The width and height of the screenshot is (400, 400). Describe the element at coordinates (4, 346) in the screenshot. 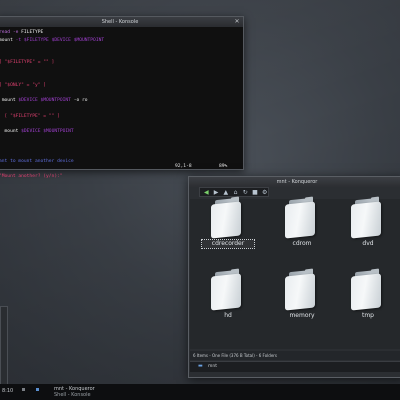

I see `side-panel` at that location.